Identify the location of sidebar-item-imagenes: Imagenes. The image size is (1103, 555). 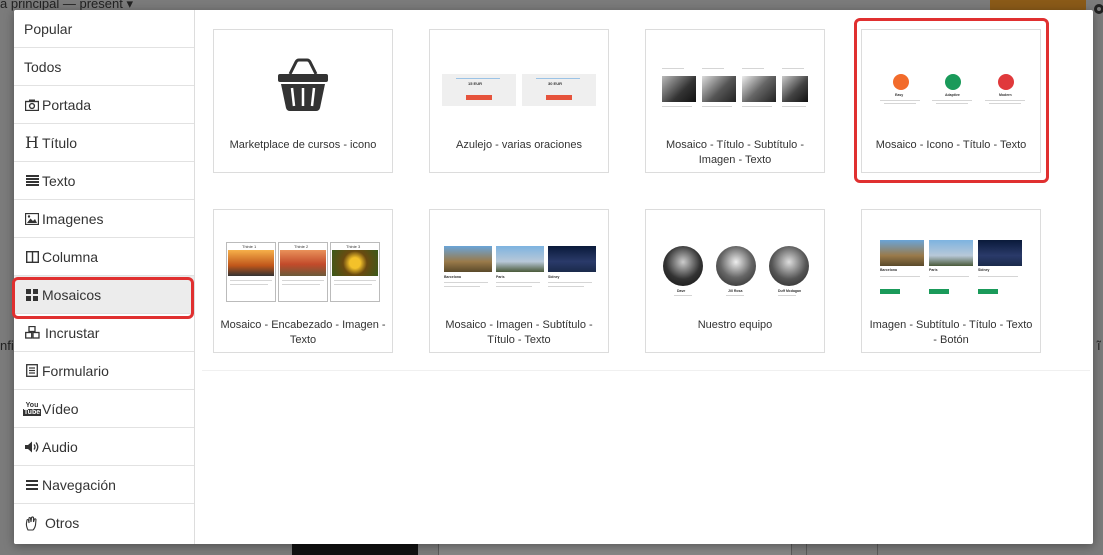
(104, 219).